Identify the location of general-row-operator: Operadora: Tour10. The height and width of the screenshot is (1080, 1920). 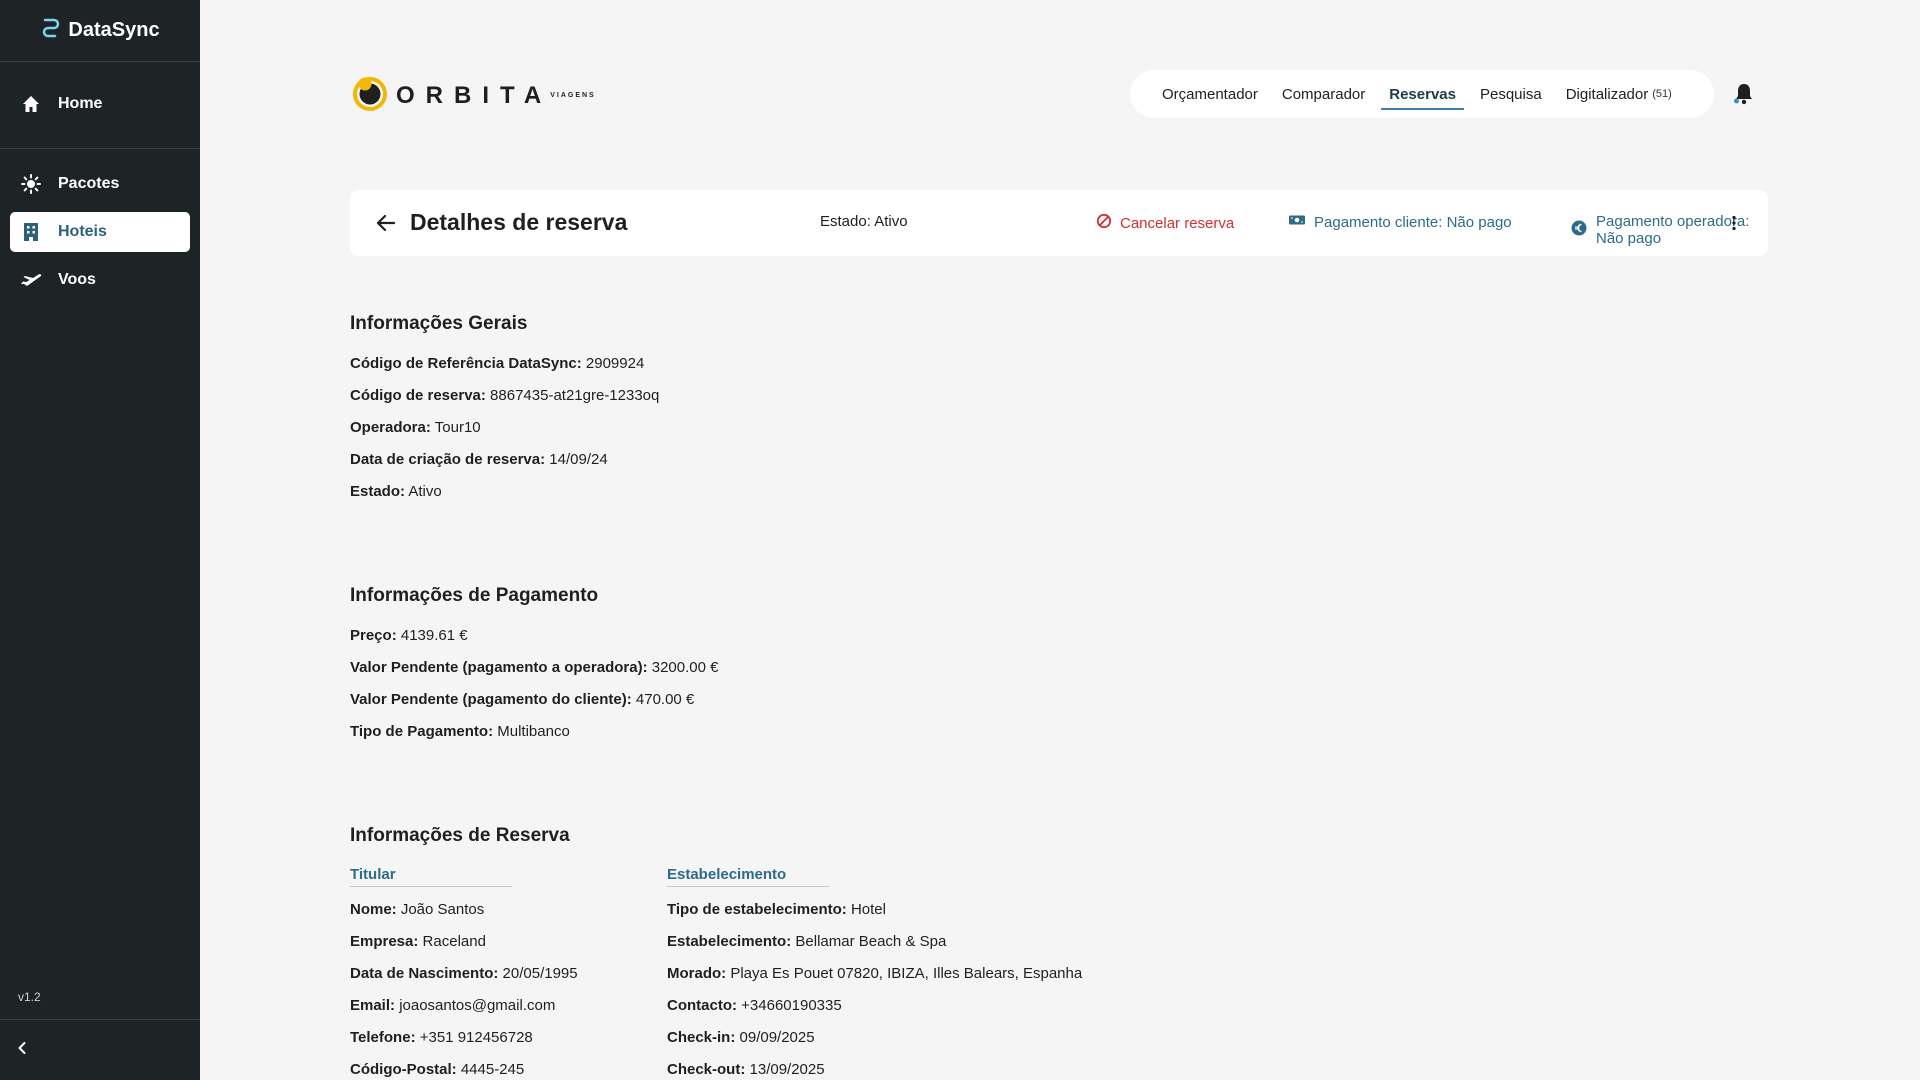
(415, 427).